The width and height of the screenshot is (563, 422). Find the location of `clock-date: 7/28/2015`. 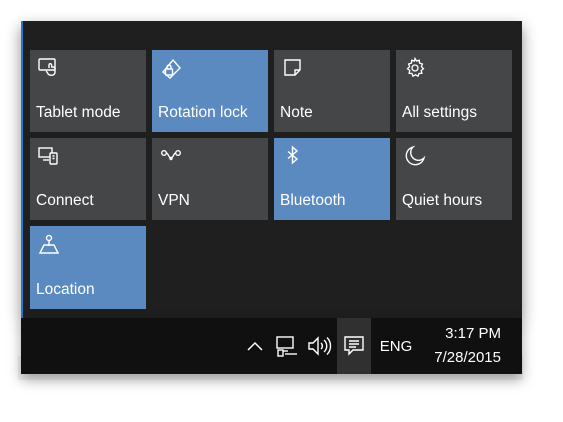

clock-date: 7/28/2015 is located at coordinates (467, 357).